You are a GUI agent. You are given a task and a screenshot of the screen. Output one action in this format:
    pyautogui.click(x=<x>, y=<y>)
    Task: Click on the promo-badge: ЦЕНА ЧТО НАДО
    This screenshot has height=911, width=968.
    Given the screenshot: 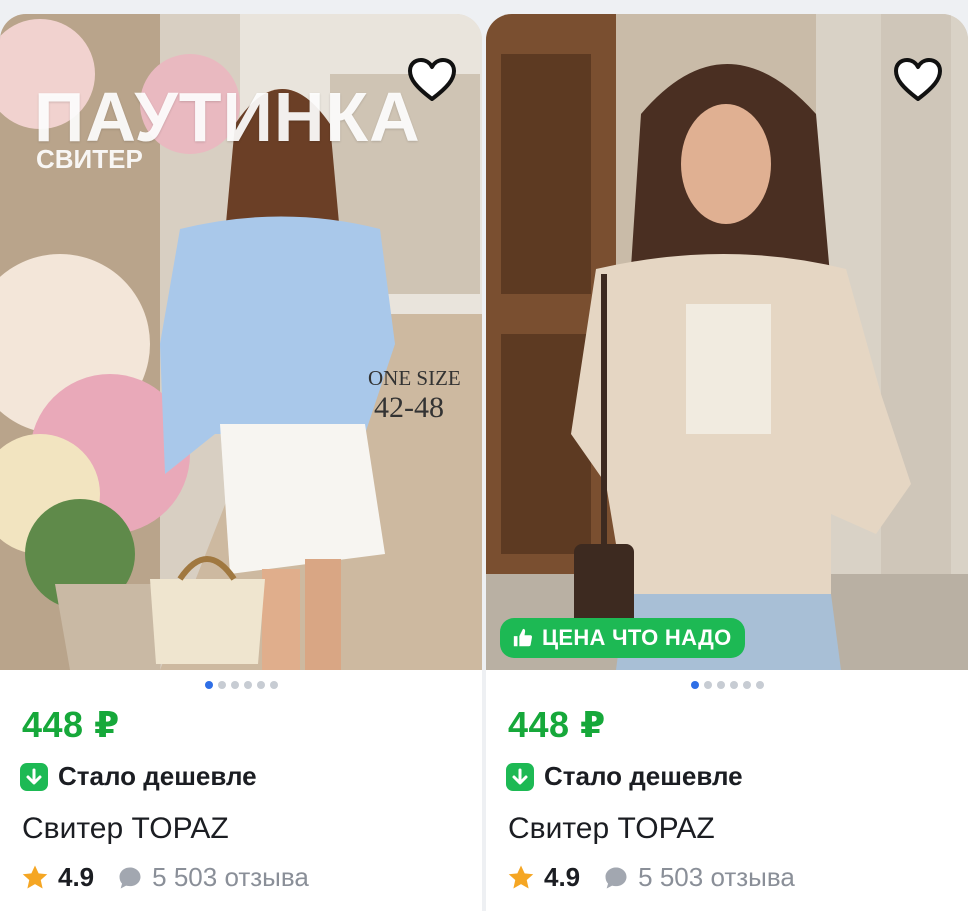 What is the action you would take?
    pyautogui.click(x=623, y=638)
    